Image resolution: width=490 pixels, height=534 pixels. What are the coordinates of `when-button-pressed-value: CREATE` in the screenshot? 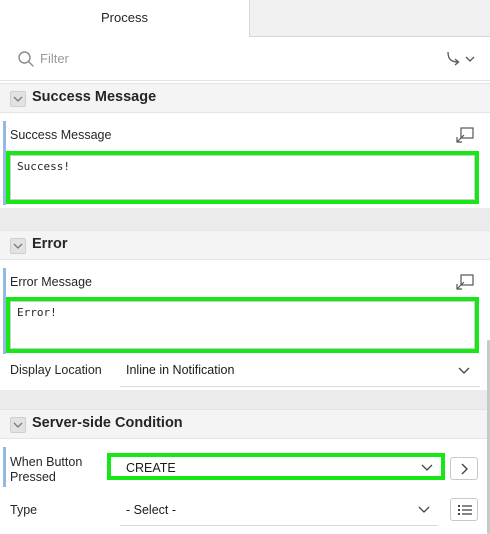 It's located at (151, 468).